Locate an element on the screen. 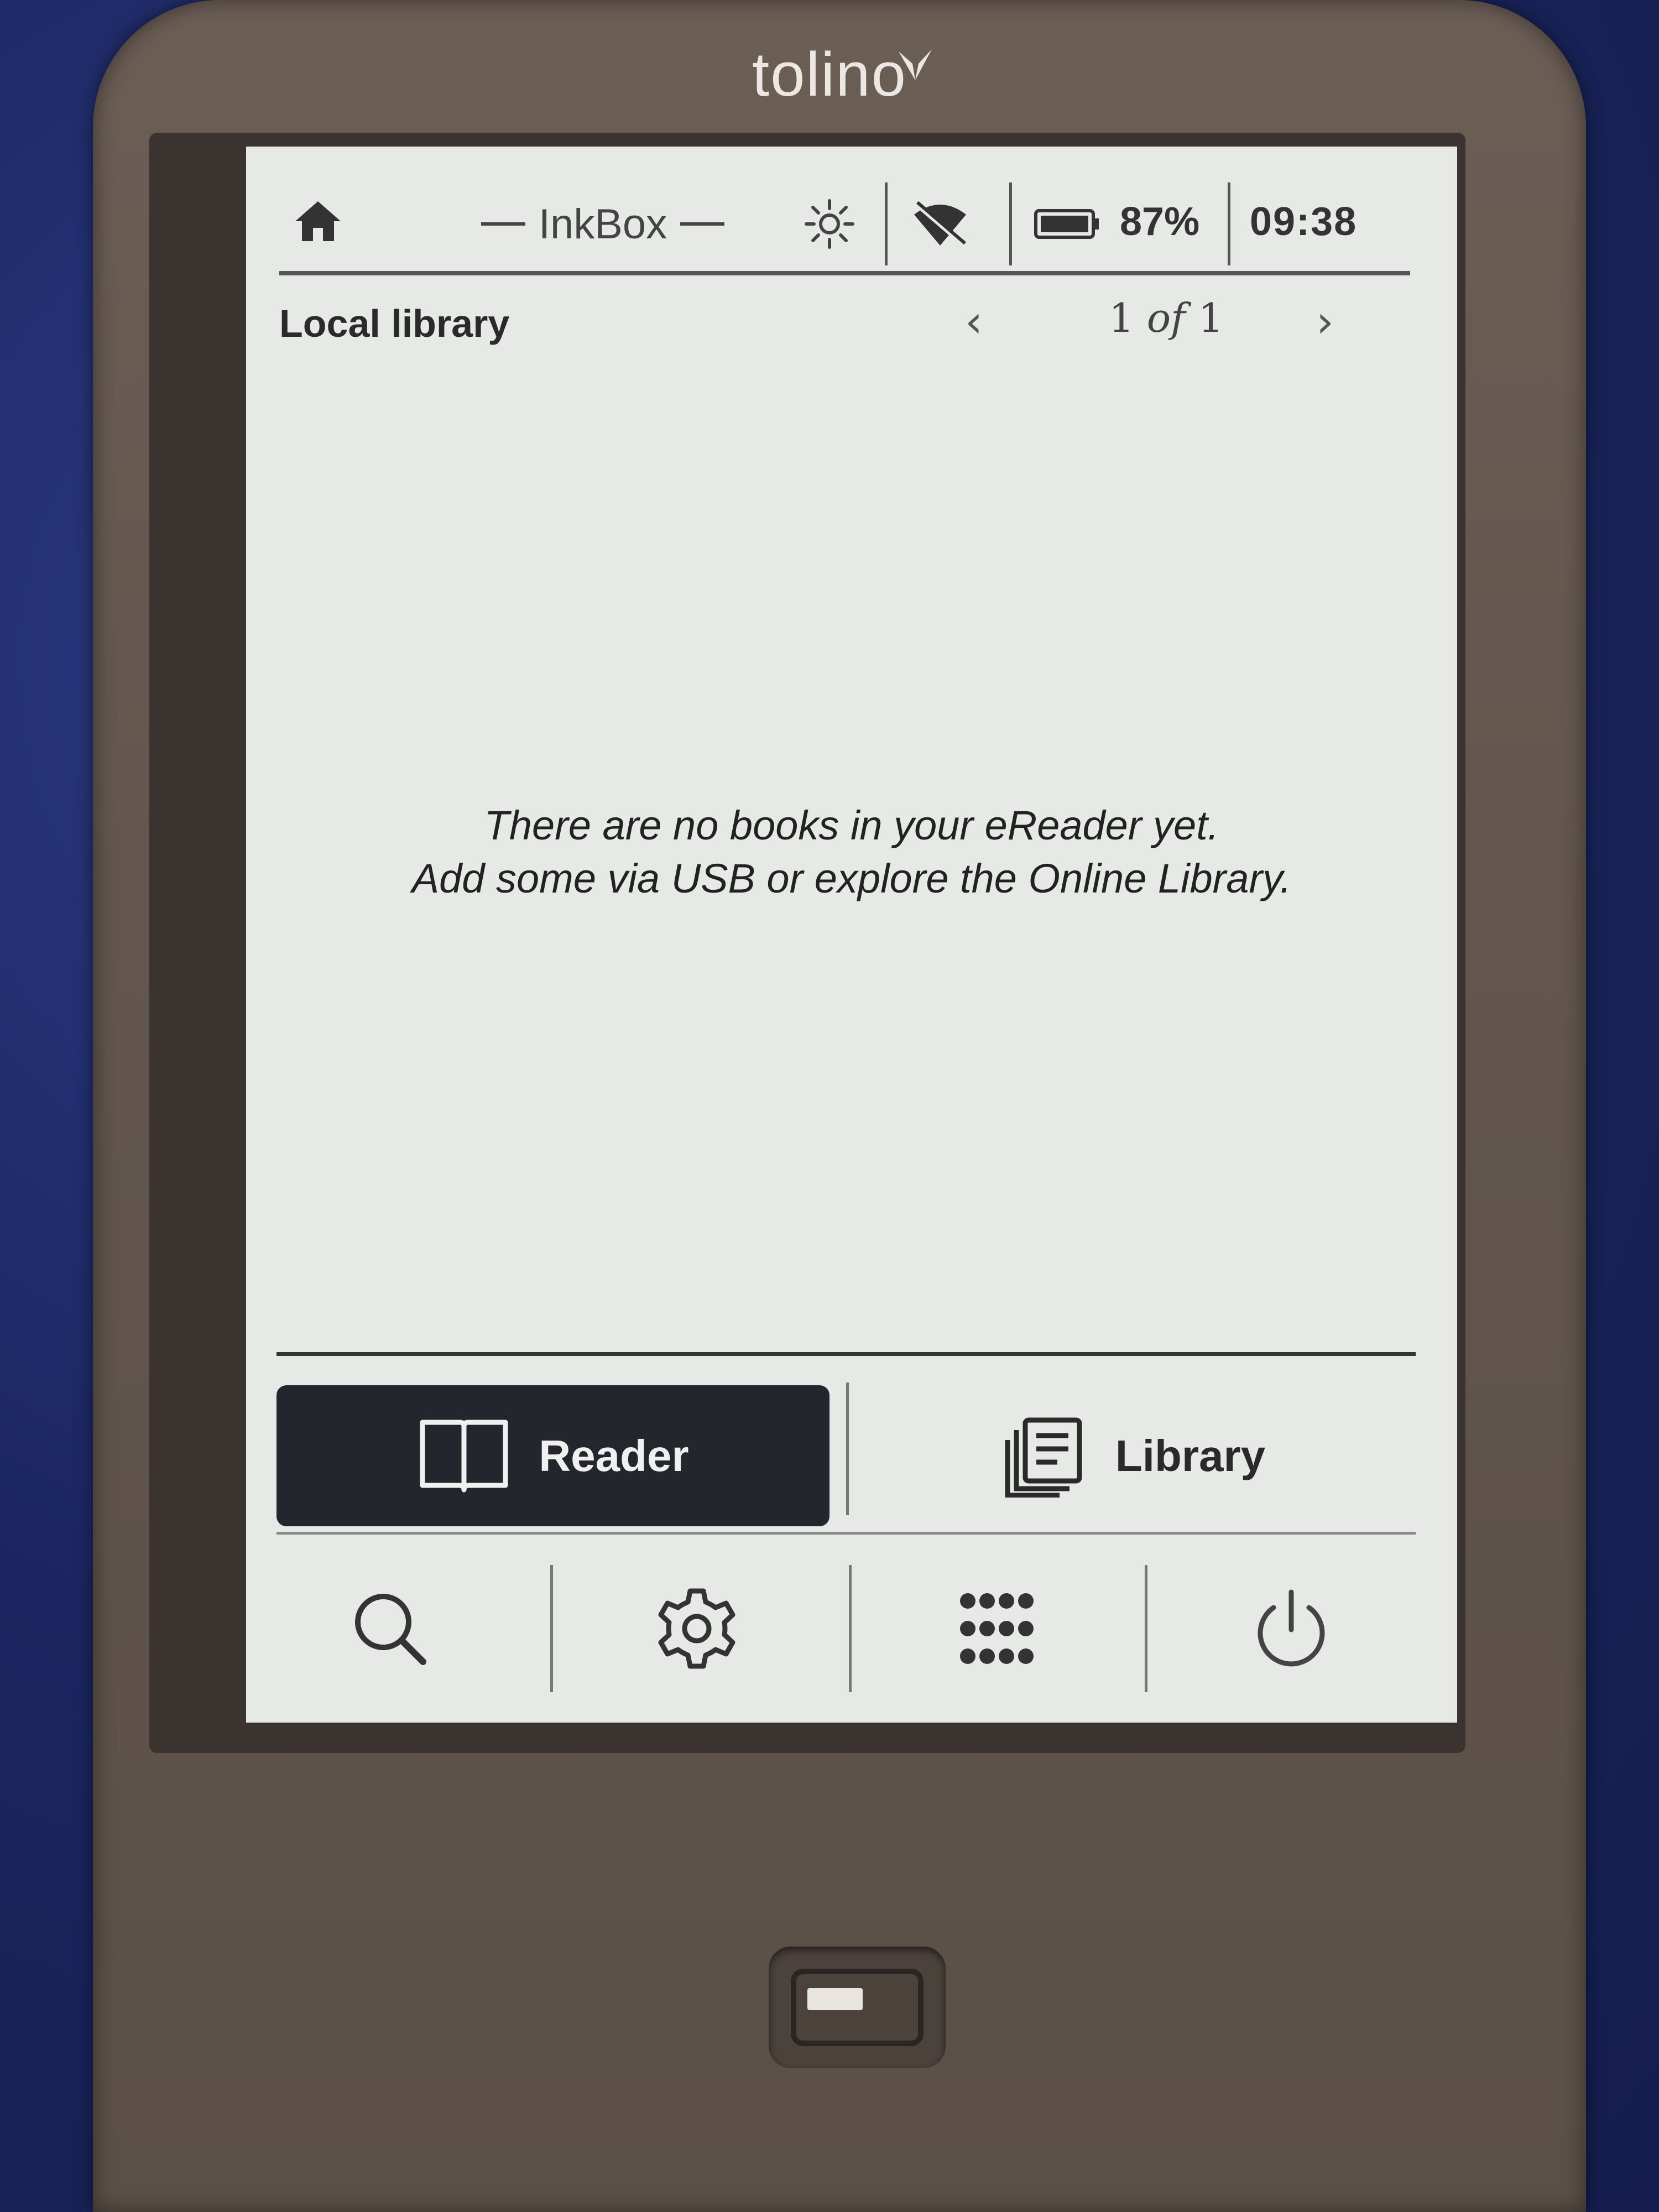  empty-message-line-1: There are no books in your eReader yet. is located at coordinates (851, 825).